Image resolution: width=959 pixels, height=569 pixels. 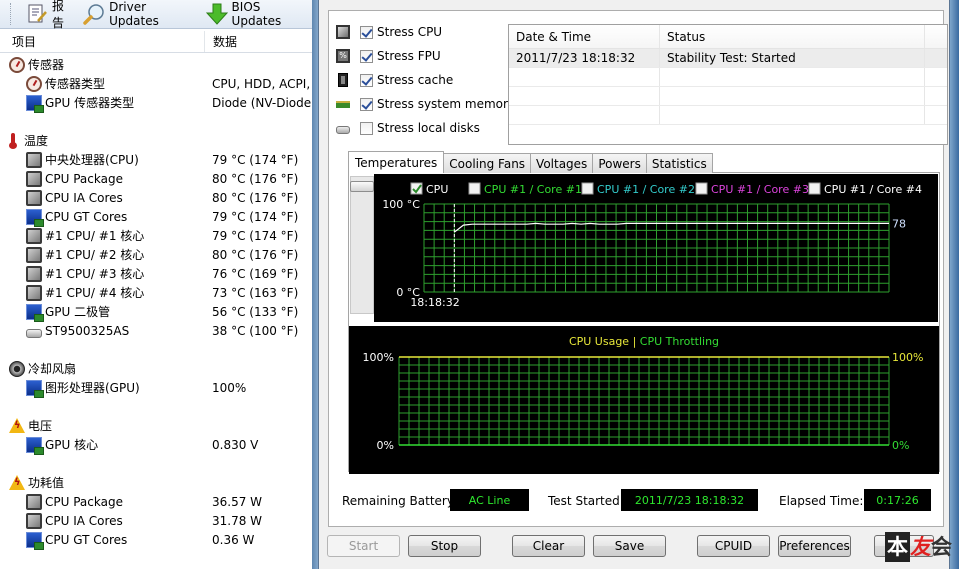 What do you see at coordinates (562, 163) in the screenshot?
I see `tab-voltages: Voltages` at bounding box center [562, 163].